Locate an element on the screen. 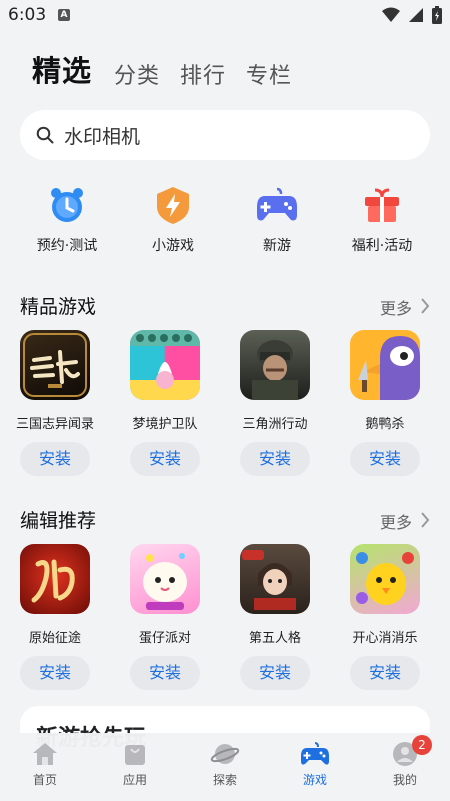  quick-entry-new-games: 新游 is located at coordinates (277, 220).